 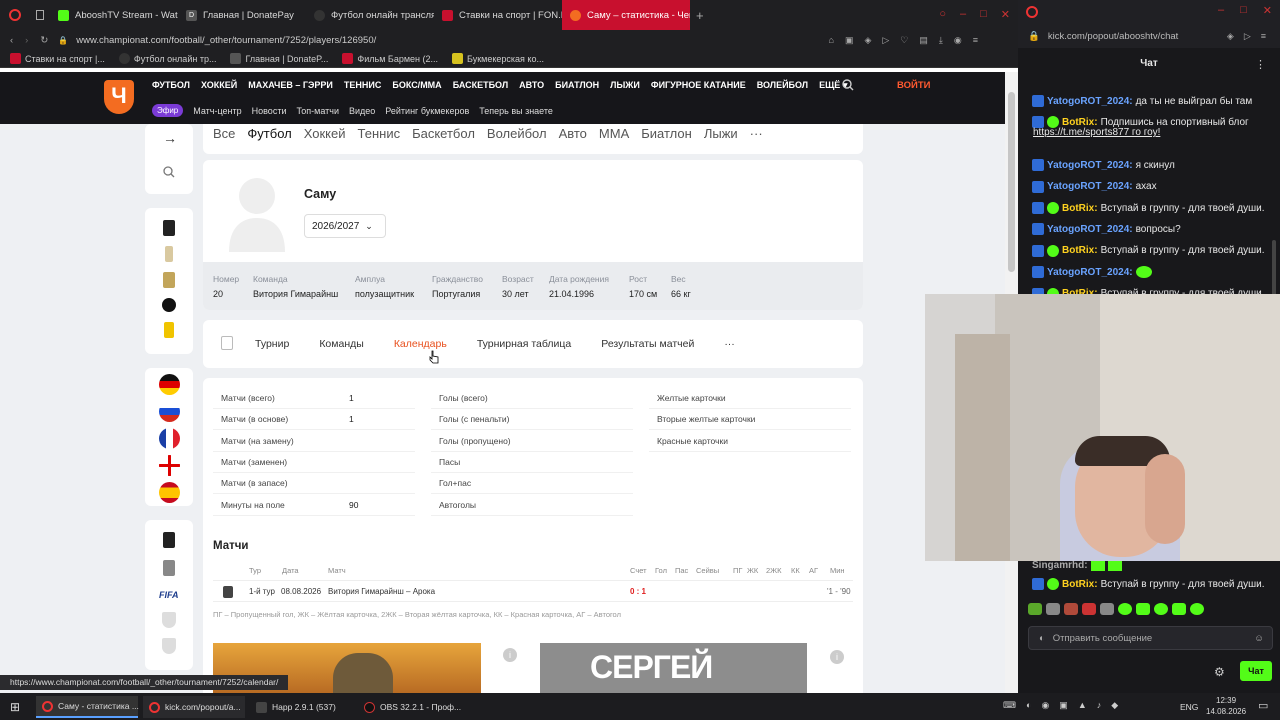 What do you see at coordinates (242, 15) in the screenshot?
I see `browser-tab: D Главная | DonatePay` at bounding box center [242, 15].